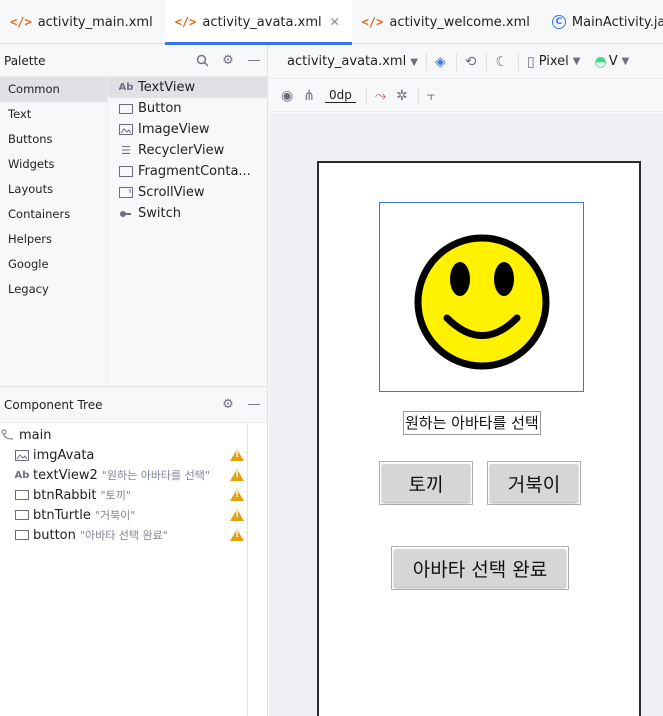 The height and width of the screenshot is (716, 663). What do you see at coordinates (309, 96) in the screenshot?
I see `magnet-icon: ⋔` at bounding box center [309, 96].